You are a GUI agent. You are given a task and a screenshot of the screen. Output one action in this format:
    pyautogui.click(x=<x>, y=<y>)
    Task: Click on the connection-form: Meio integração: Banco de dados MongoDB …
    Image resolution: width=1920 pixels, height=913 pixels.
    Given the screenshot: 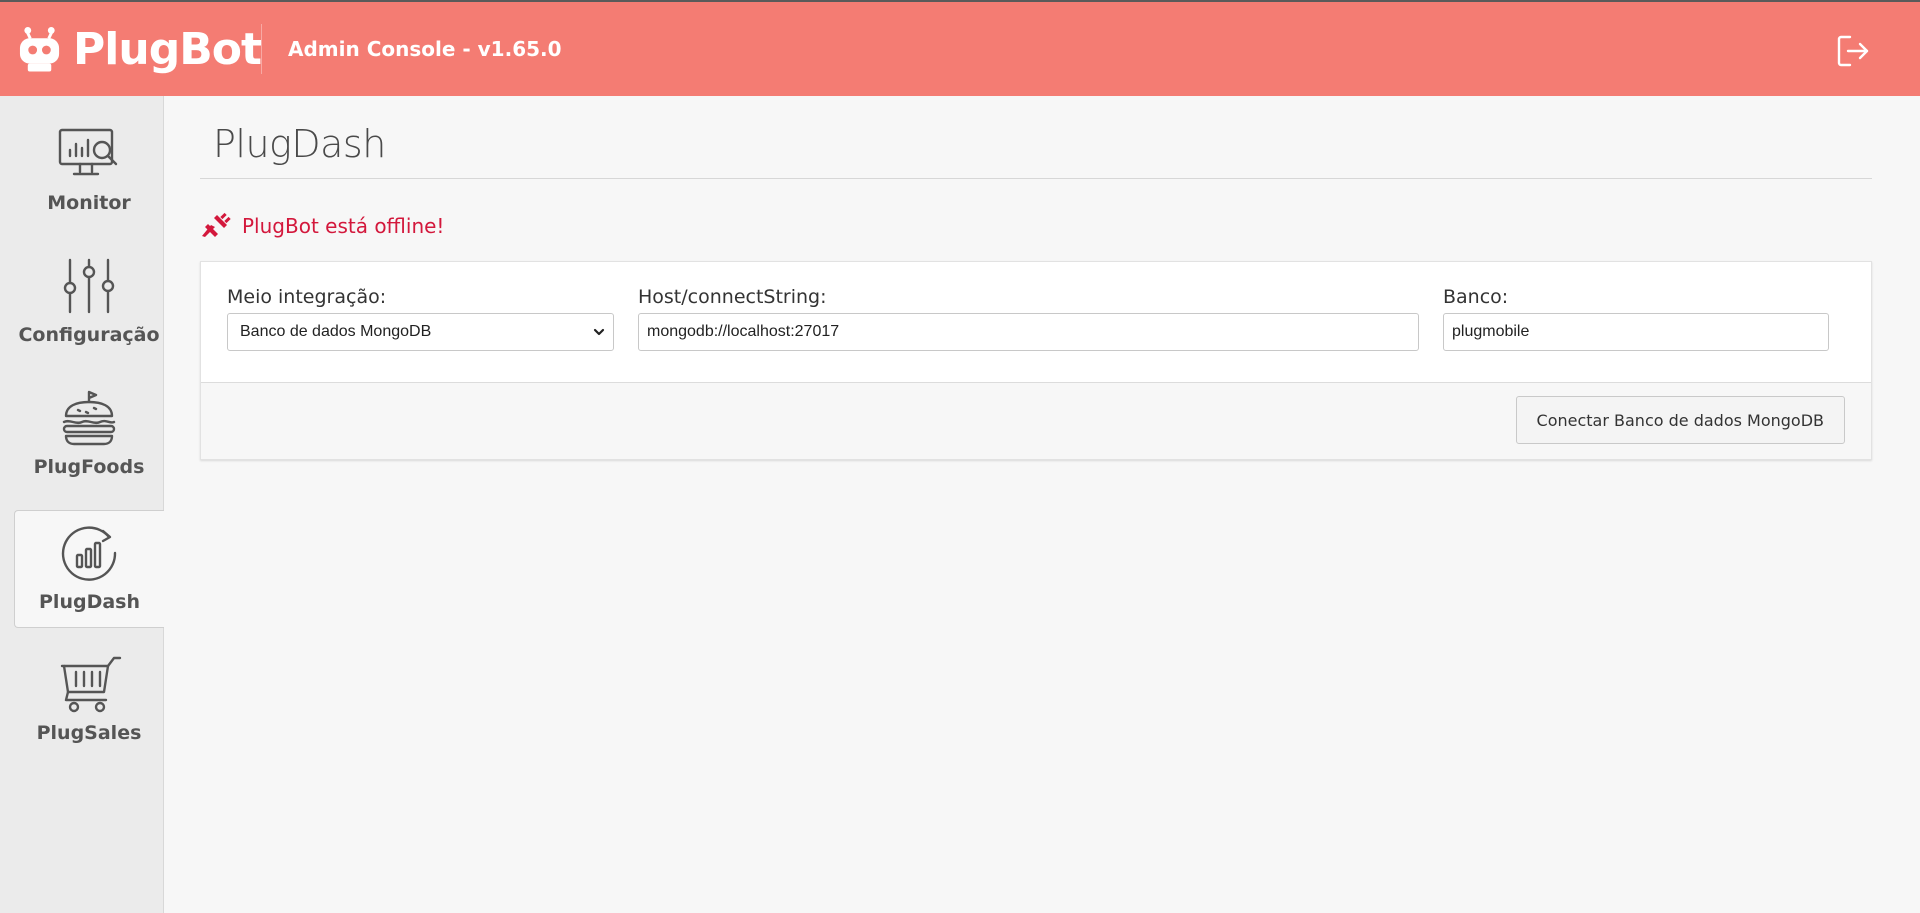 What is the action you would take?
    pyautogui.click(x=1036, y=322)
    